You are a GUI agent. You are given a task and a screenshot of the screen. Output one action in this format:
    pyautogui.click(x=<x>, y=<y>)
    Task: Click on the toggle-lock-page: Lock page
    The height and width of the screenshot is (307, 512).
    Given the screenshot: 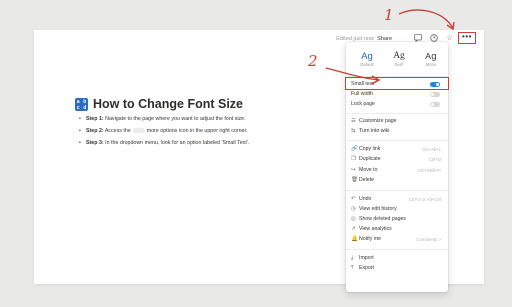 What is the action you would take?
    pyautogui.click(x=397, y=104)
    